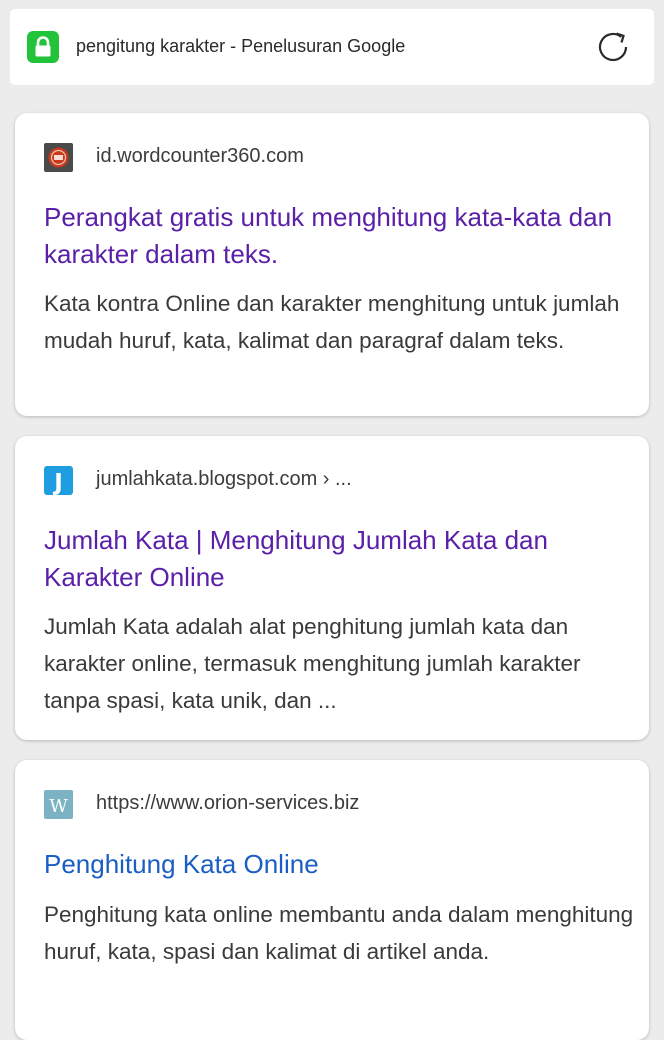 The width and height of the screenshot is (664, 1040). Describe the element at coordinates (200, 156) in the screenshot. I see `result-site: id.wordcounter360.com` at that location.